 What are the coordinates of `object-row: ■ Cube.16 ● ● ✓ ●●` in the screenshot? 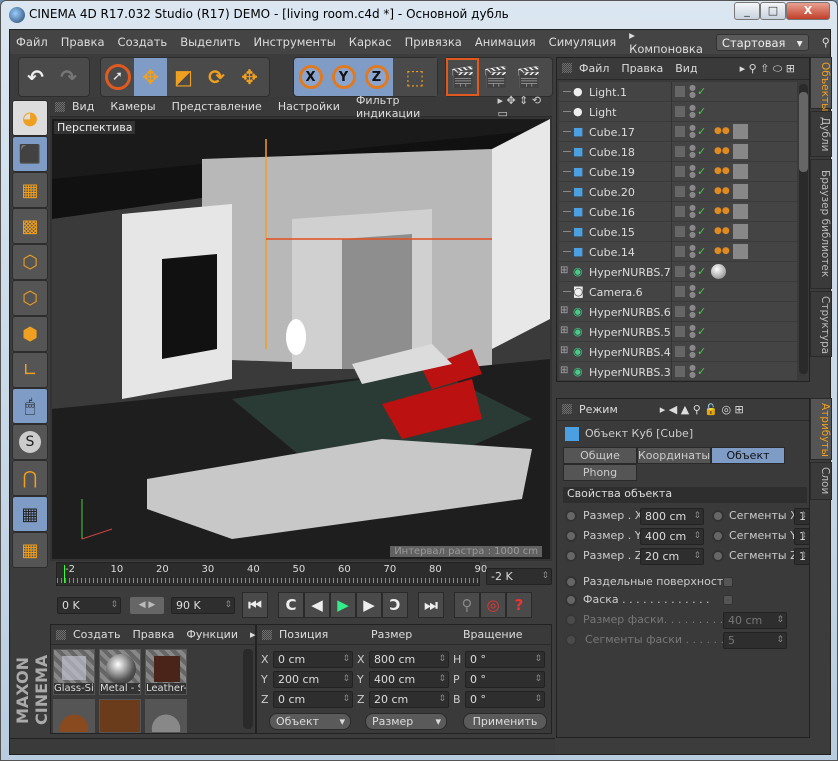 It's located at (678, 212).